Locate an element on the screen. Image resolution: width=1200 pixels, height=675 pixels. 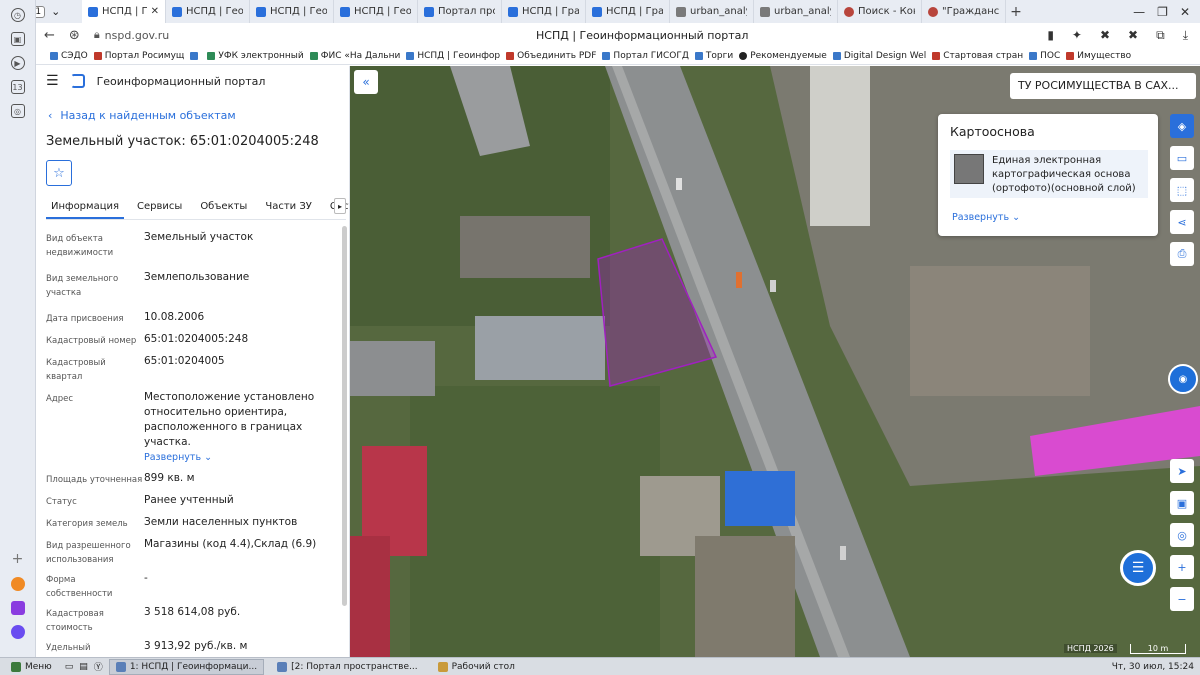
close-icon: ✕ is located at coordinates (155, 11).